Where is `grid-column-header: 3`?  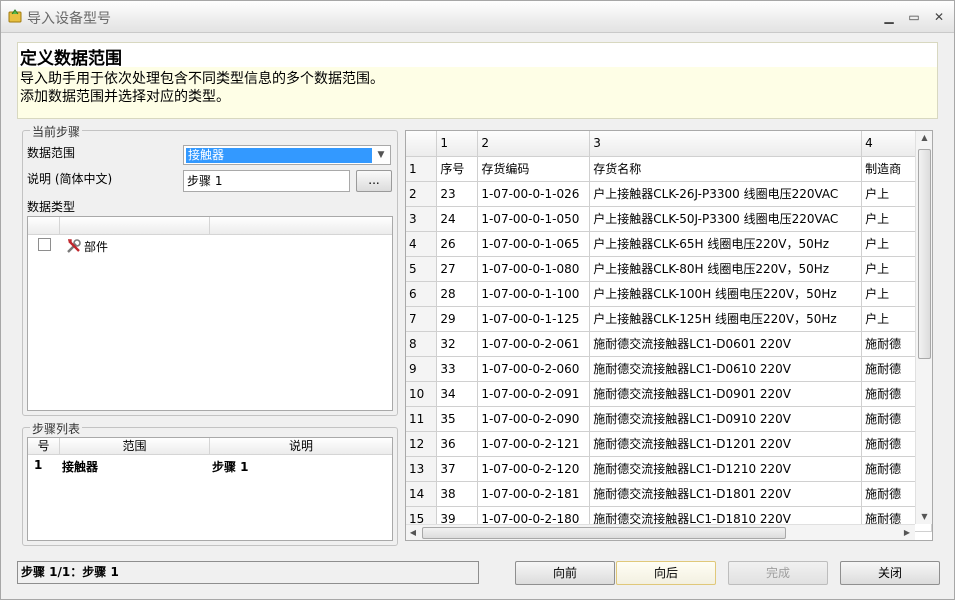 grid-column-header: 3 is located at coordinates (726, 144).